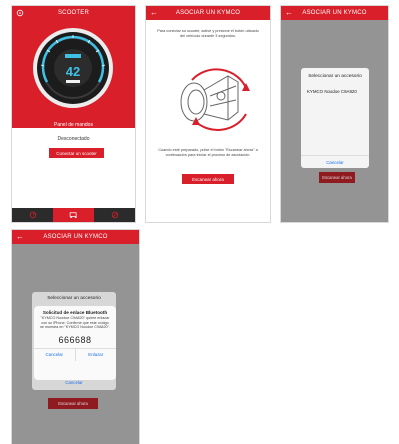  What do you see at coordinates (73, 168) in the screenshot?
I see `connection-area: Desconectado Conectar un scooter` at bounding box center [73, 168].